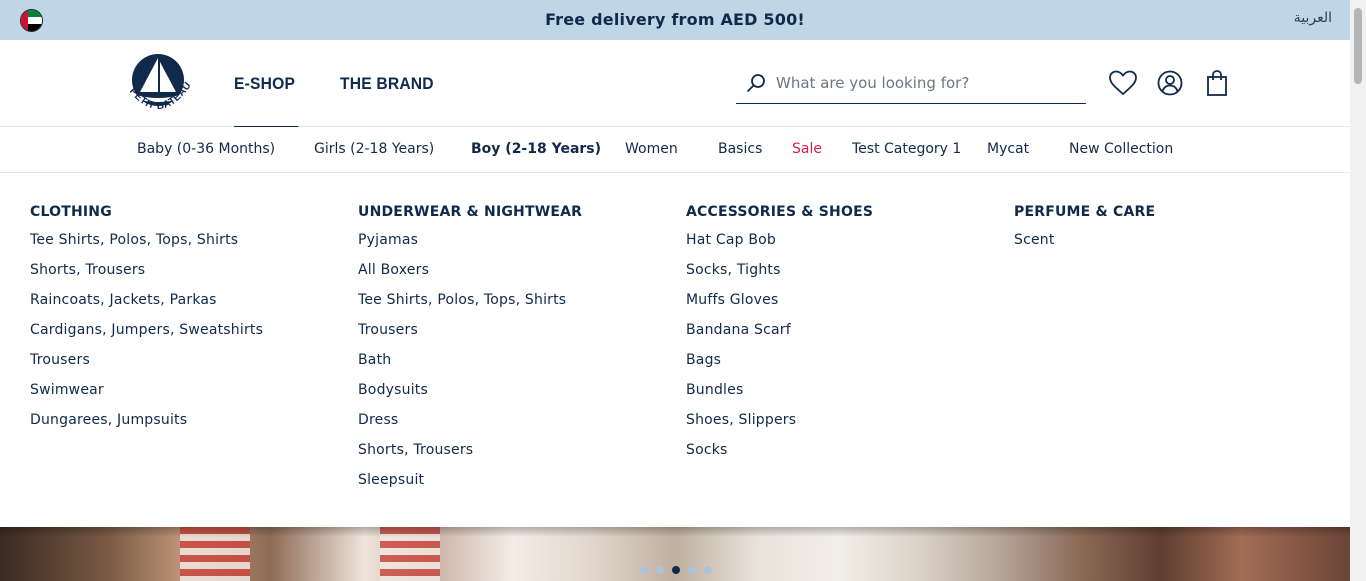 This screenshot has width=1366, height=581. I want to click on menu-link: Cardigans, Jumpers, Sweatshirts, so click(146, 337).